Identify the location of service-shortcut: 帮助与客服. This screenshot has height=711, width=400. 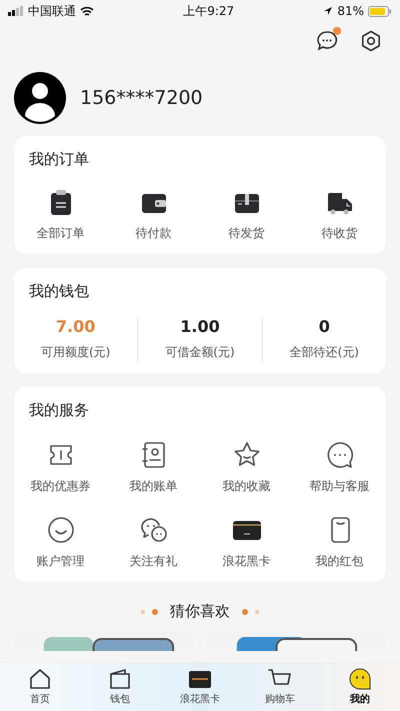
(339, 467).